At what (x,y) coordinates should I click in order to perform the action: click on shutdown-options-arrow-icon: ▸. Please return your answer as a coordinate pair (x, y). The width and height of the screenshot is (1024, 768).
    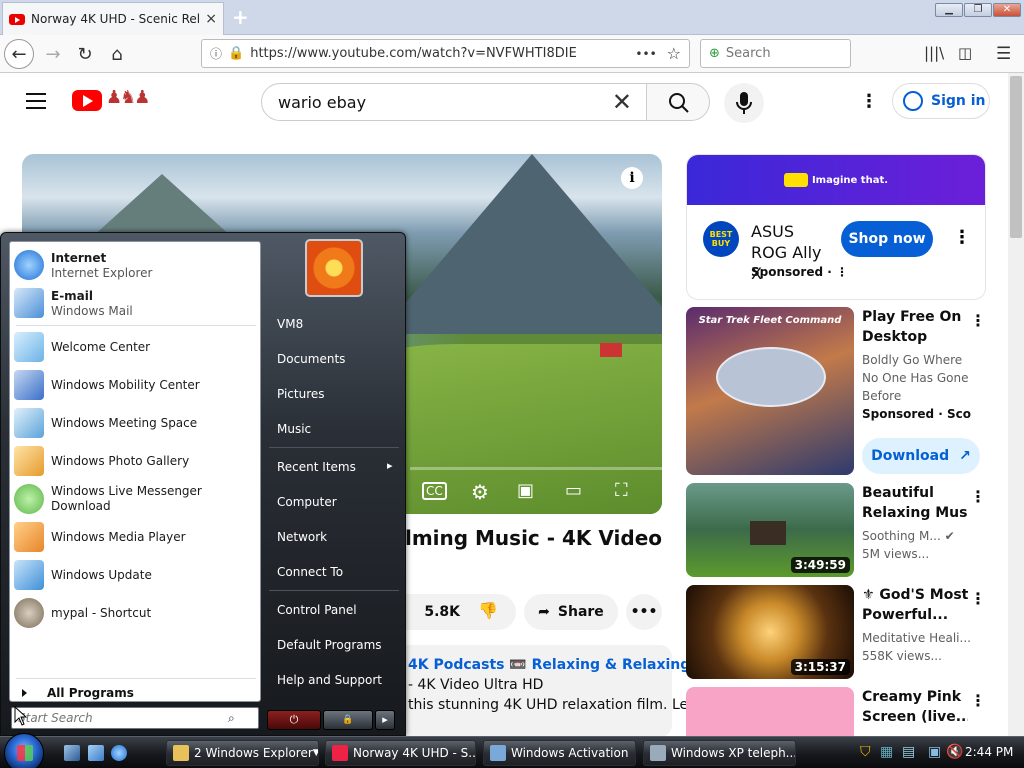
    Looking at the image, I should click on (385, 720).